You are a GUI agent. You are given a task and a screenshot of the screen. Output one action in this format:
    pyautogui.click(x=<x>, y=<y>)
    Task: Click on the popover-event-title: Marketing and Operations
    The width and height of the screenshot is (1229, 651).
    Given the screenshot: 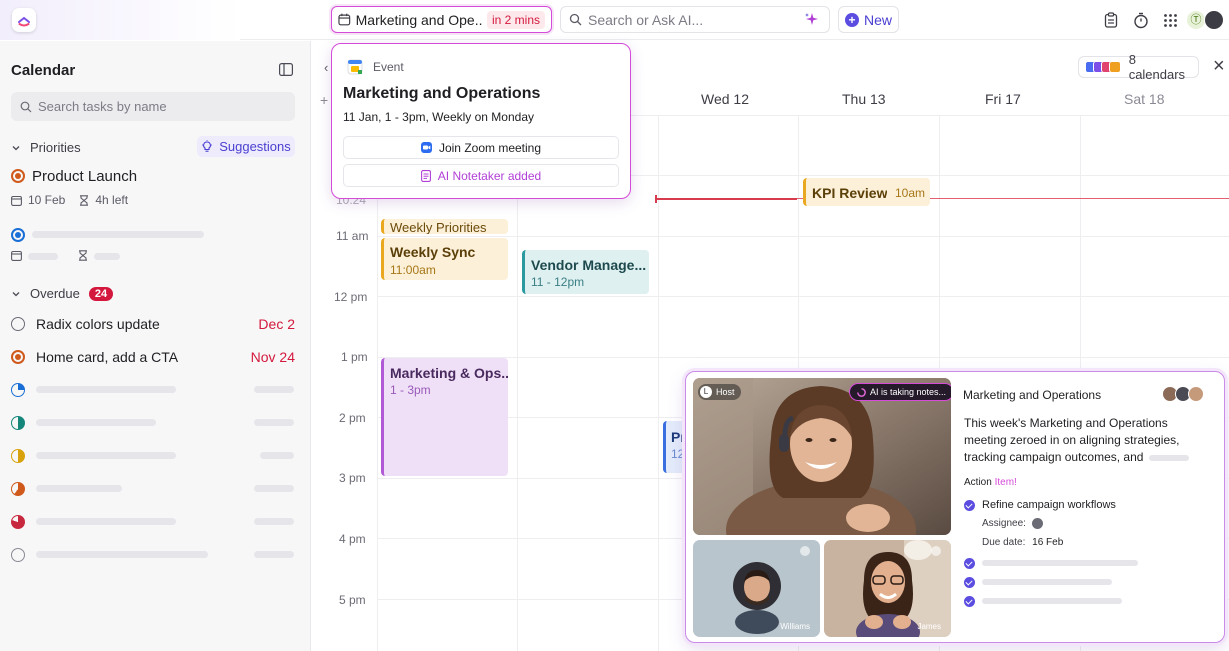 What is the action you would take?
    pyautogui.click(x=442, y=93)
    